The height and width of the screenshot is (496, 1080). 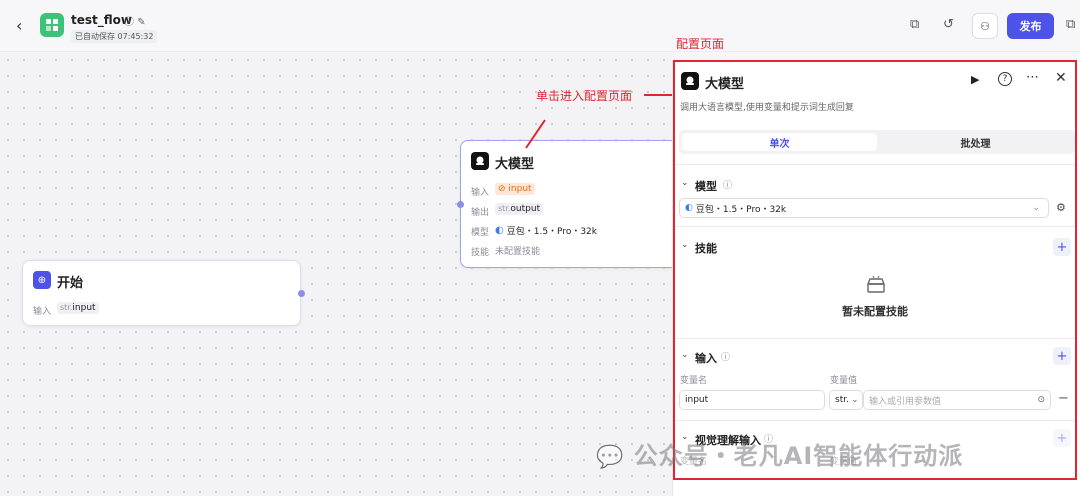 I want to click on empty-box-icon, so click(x=876, y=286).